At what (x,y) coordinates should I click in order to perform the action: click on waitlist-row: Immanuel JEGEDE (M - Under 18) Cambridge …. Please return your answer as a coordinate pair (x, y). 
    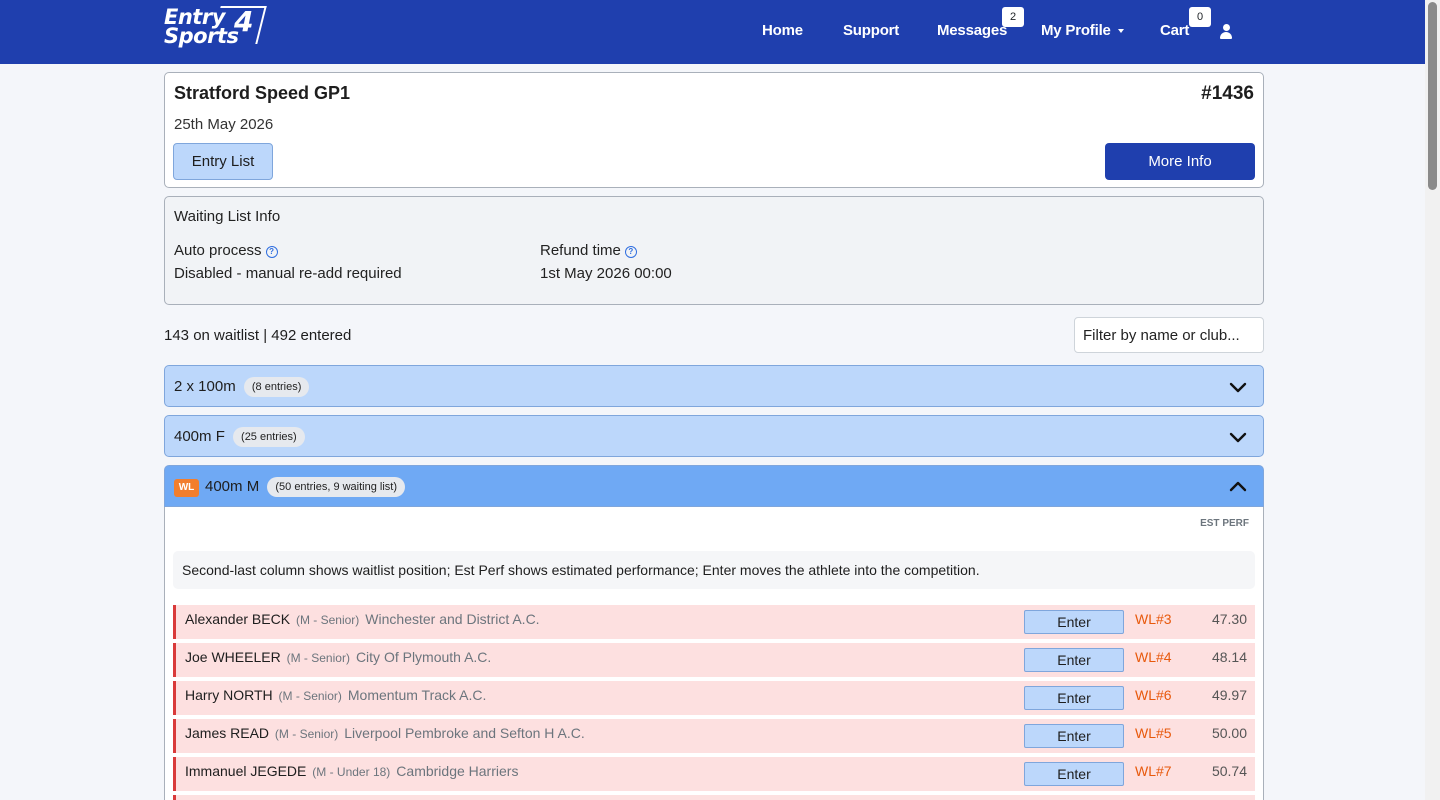
    Looking at the image, I should click on (714, 774).